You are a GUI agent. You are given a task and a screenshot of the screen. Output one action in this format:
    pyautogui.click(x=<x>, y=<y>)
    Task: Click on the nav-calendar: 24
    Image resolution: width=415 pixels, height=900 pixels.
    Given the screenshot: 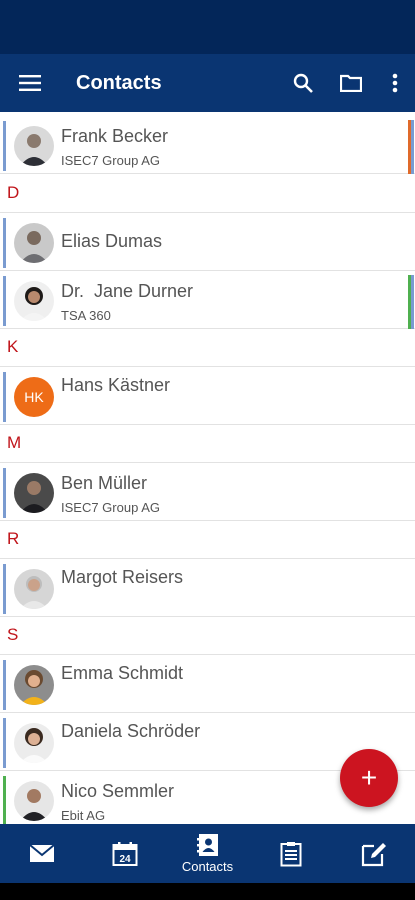 What is the action you would take?
    pyautogui.click(x=124, y=853)
    